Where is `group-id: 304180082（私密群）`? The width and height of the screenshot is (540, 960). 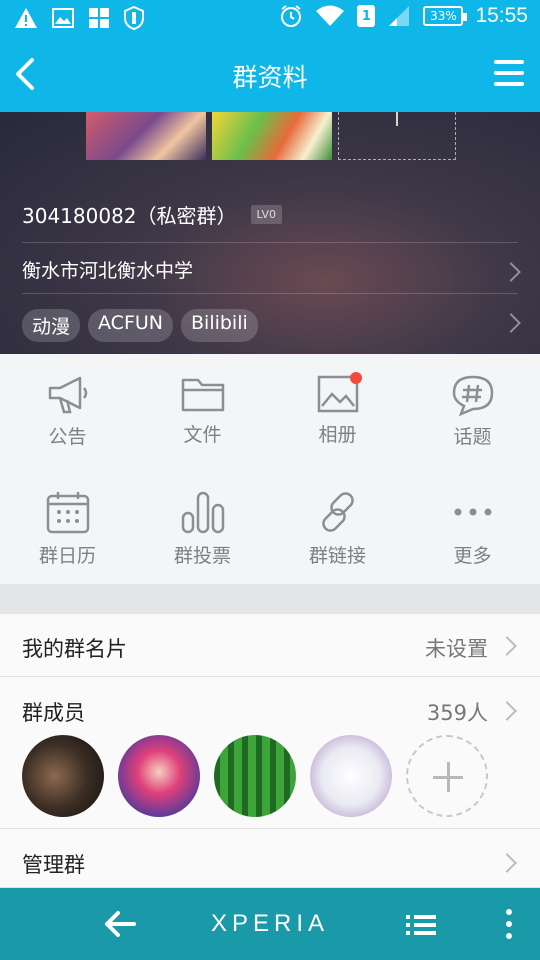 group-id: 304180082（私密群） is located at coordinates (129, 216).